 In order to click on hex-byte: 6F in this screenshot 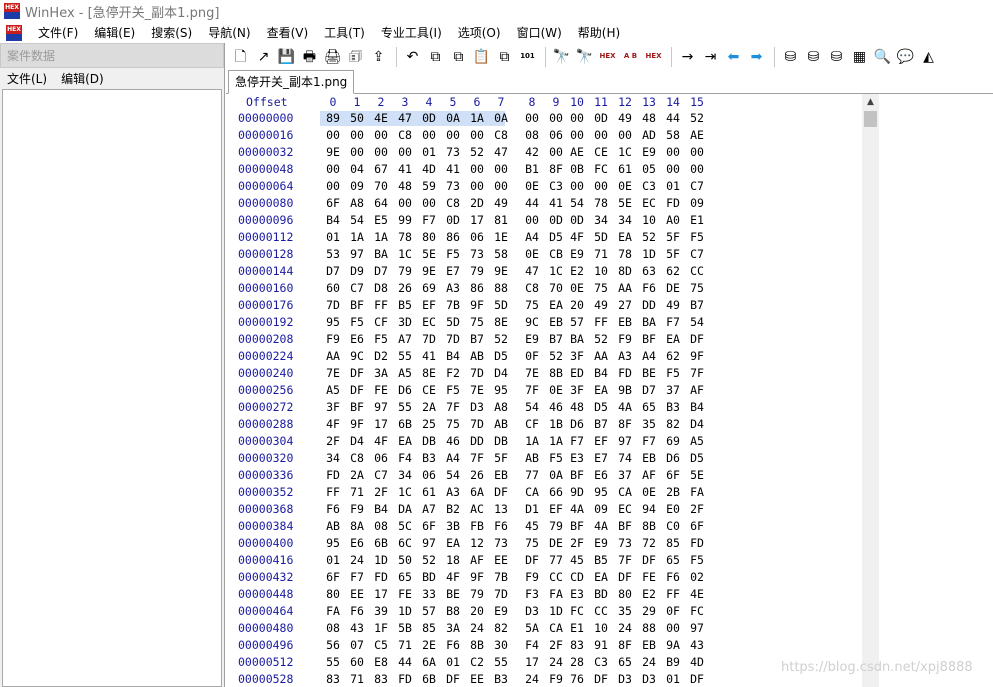, I will do `click(429, 526)`.